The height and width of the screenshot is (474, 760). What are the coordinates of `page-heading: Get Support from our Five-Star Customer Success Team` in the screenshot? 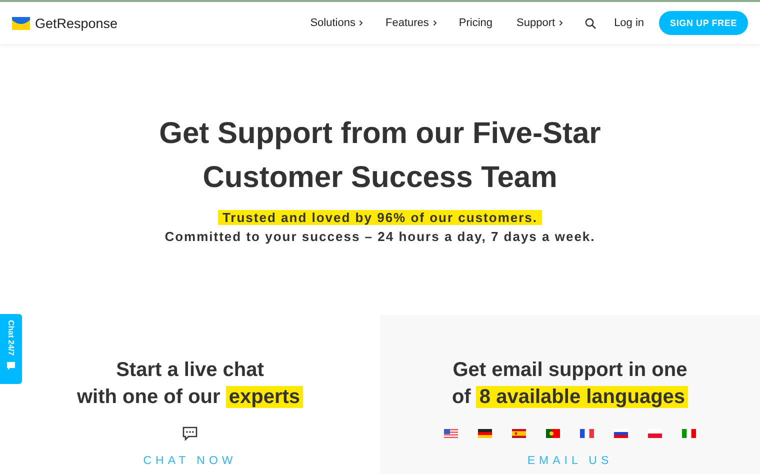 It's located at (380, 156).